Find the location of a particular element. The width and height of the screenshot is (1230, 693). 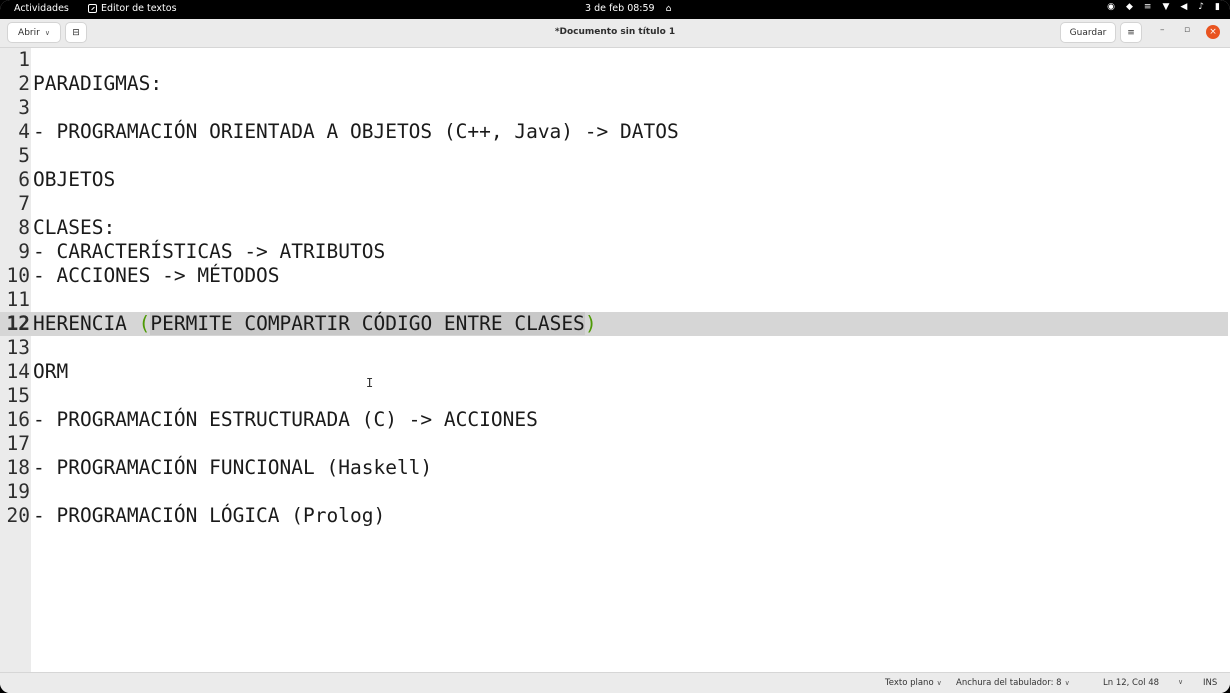

line-number: 11 is located at coordinates (18, 299).